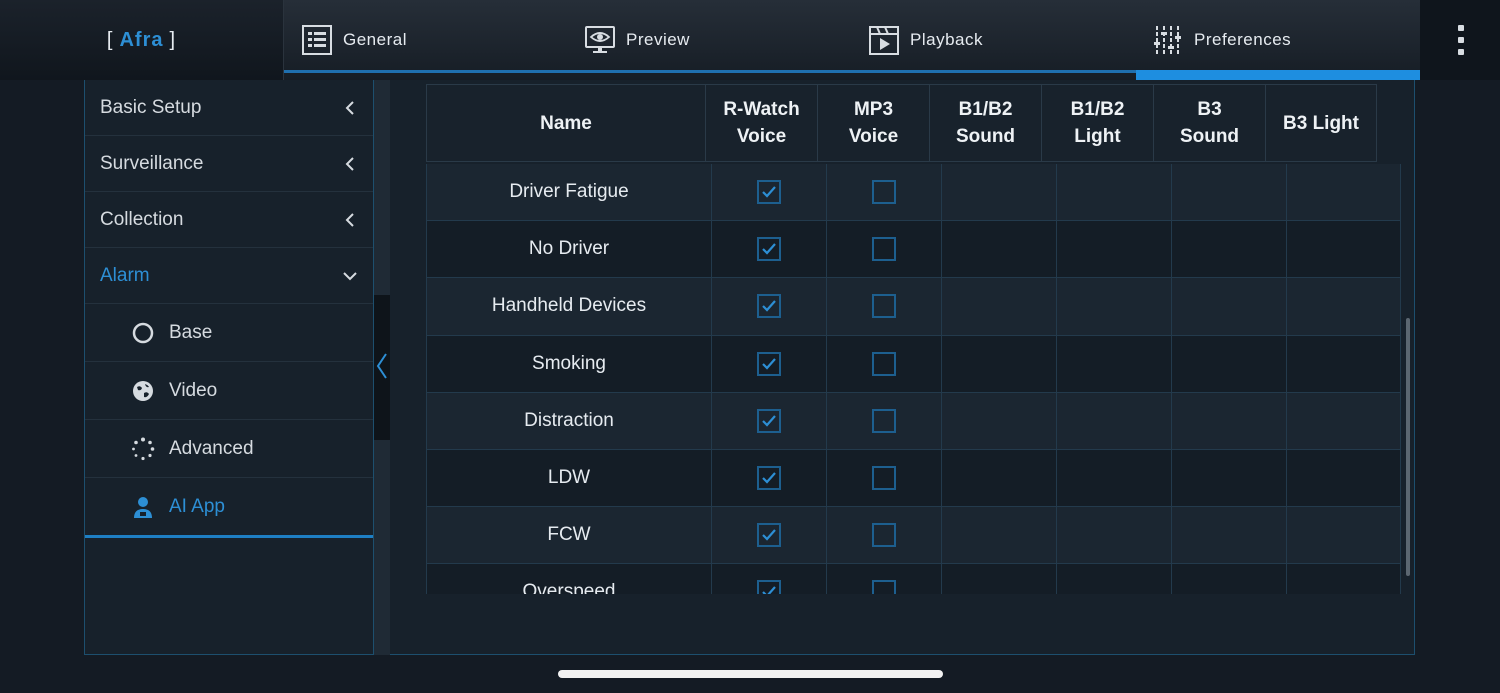 Image resolution: width=1500 pixels, height=693 pixels. Describe the element at coordinates (211, 448) in the screenshot. I see `sidebar-subitem-label: Advanced` at that location.